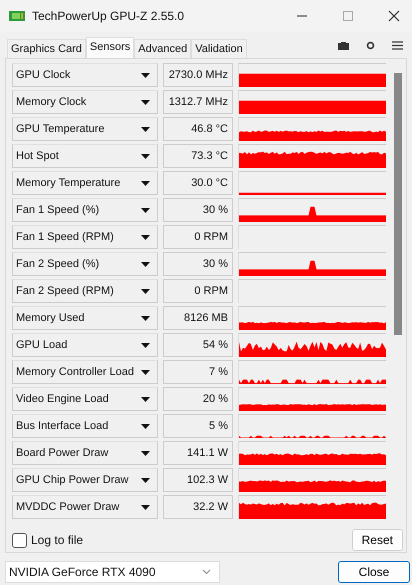 The width and height of the screenshot is (412, 585). What do you see at coordinates (397, 45) in the screenshot?
I see `menu-icon` at bounding box center [397, 45].